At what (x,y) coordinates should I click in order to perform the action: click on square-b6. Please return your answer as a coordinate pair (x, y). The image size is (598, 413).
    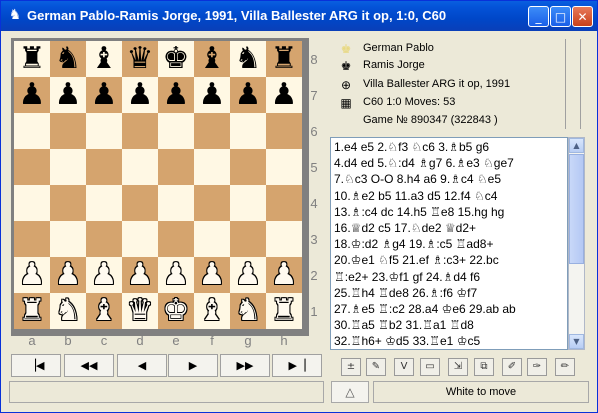
    Looking at the image, I should click on (68, 131).